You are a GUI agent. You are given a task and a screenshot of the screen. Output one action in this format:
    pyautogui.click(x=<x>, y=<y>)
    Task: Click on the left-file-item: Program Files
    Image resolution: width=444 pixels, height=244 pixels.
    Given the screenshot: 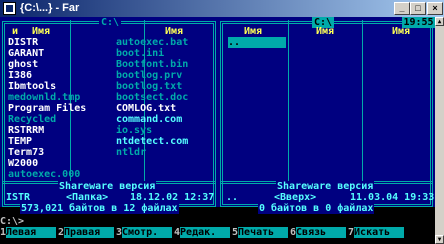 What is the action you would take?
    pyautogui.click(x=58, y=108)
    